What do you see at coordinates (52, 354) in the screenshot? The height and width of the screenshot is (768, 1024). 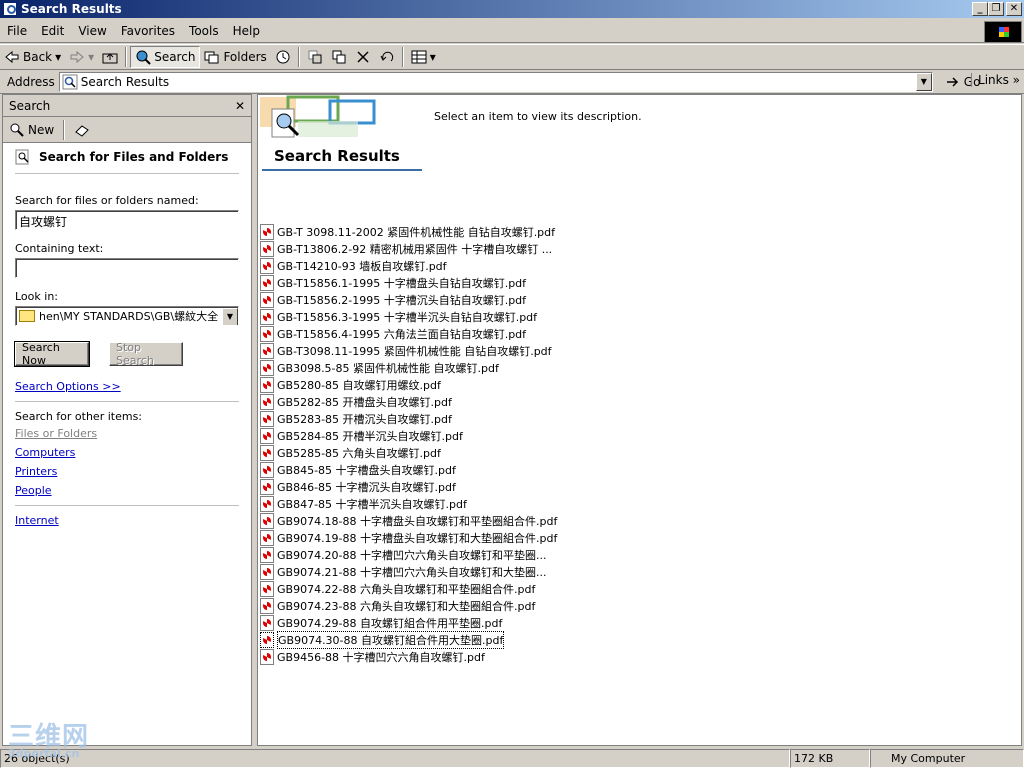 I see `search-now-button: Search Now` at bounding box center [52, 354].